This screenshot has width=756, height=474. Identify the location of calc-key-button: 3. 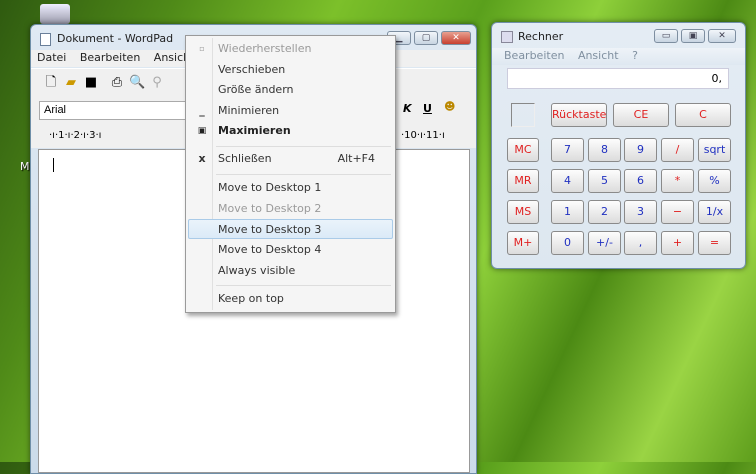
(640, 212).